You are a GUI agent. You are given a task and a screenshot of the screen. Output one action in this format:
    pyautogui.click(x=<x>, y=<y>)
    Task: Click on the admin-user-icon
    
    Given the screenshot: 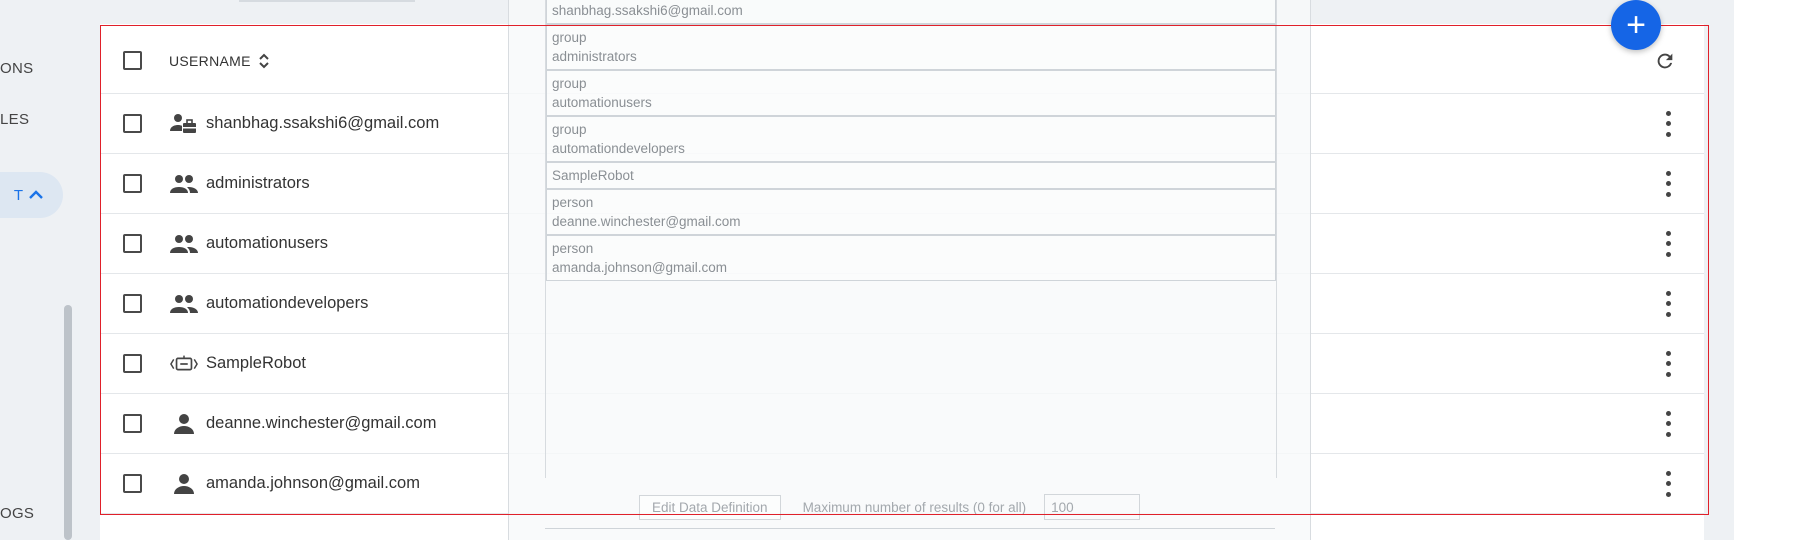 What is the action you would take?
    pyautogui.click(x=184, y=124)
    